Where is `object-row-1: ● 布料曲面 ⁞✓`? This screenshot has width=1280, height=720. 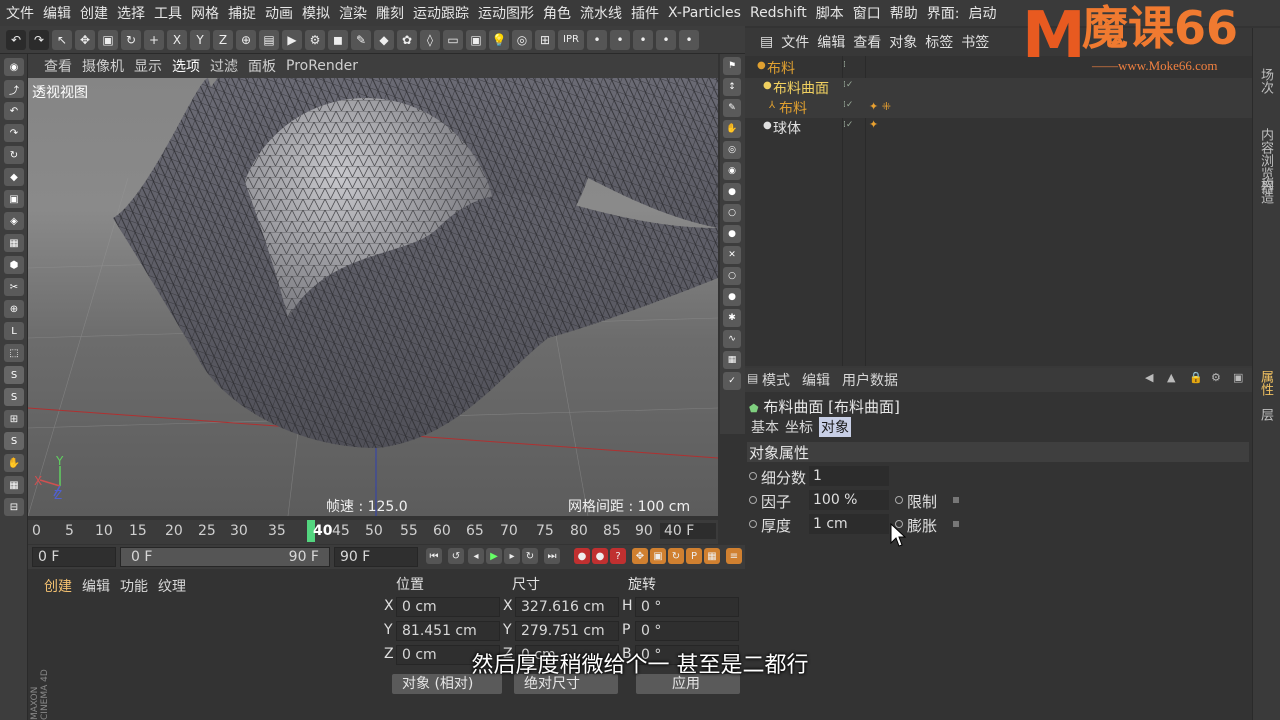
object-row-1: ● 布料曲面 ⁞✓ is located at coordinates (998, 88).